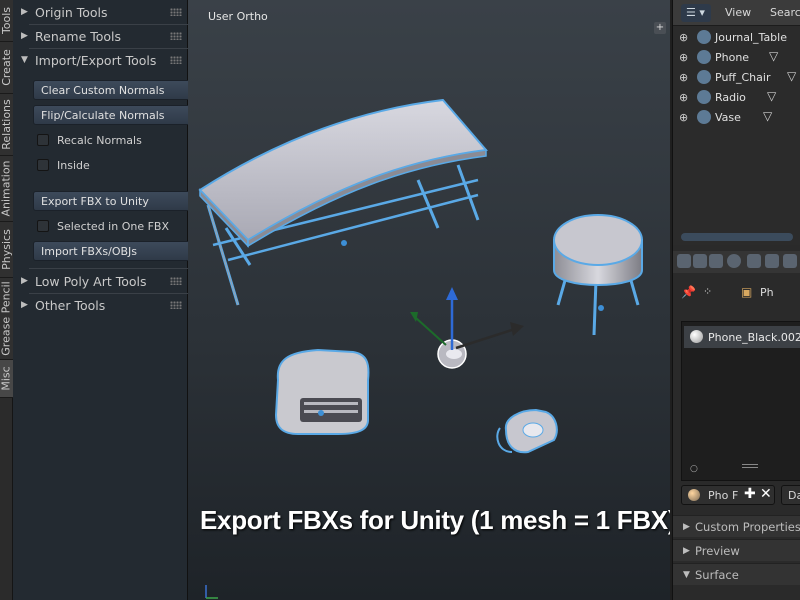 Image resolution: width=800 pixels, height=600 pixels. I want to click on circle-icon: ○, so click(694, 469).